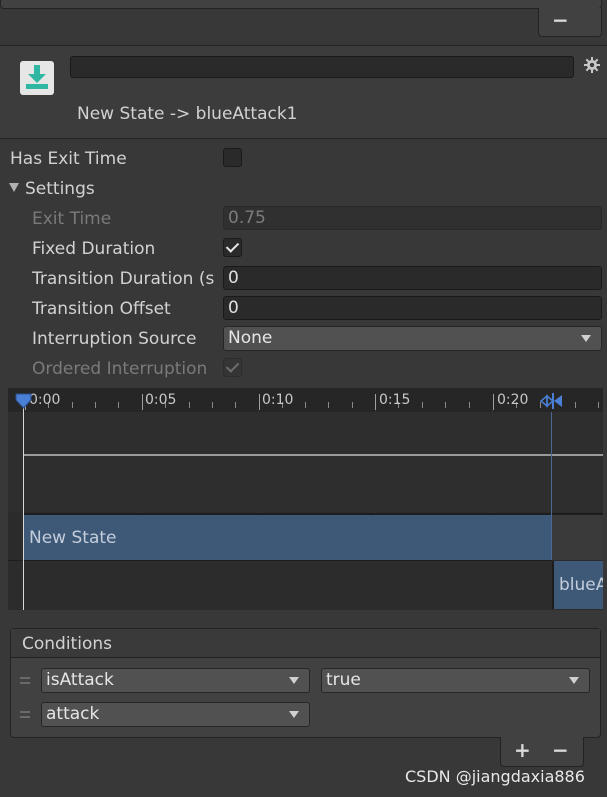  Describe the element at coordinates (581, 585) in the screenshot. I see `dest-state-label: blueA` at that location.